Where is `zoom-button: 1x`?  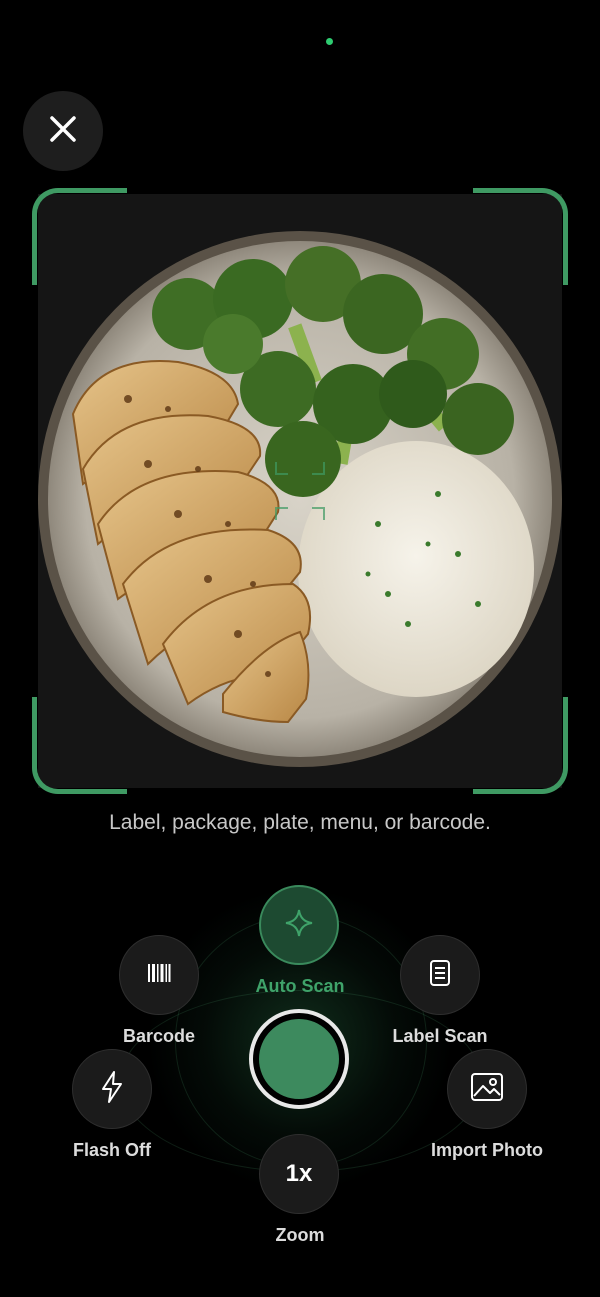
zoom-button: 1x is located at coordinates (299, 1174).